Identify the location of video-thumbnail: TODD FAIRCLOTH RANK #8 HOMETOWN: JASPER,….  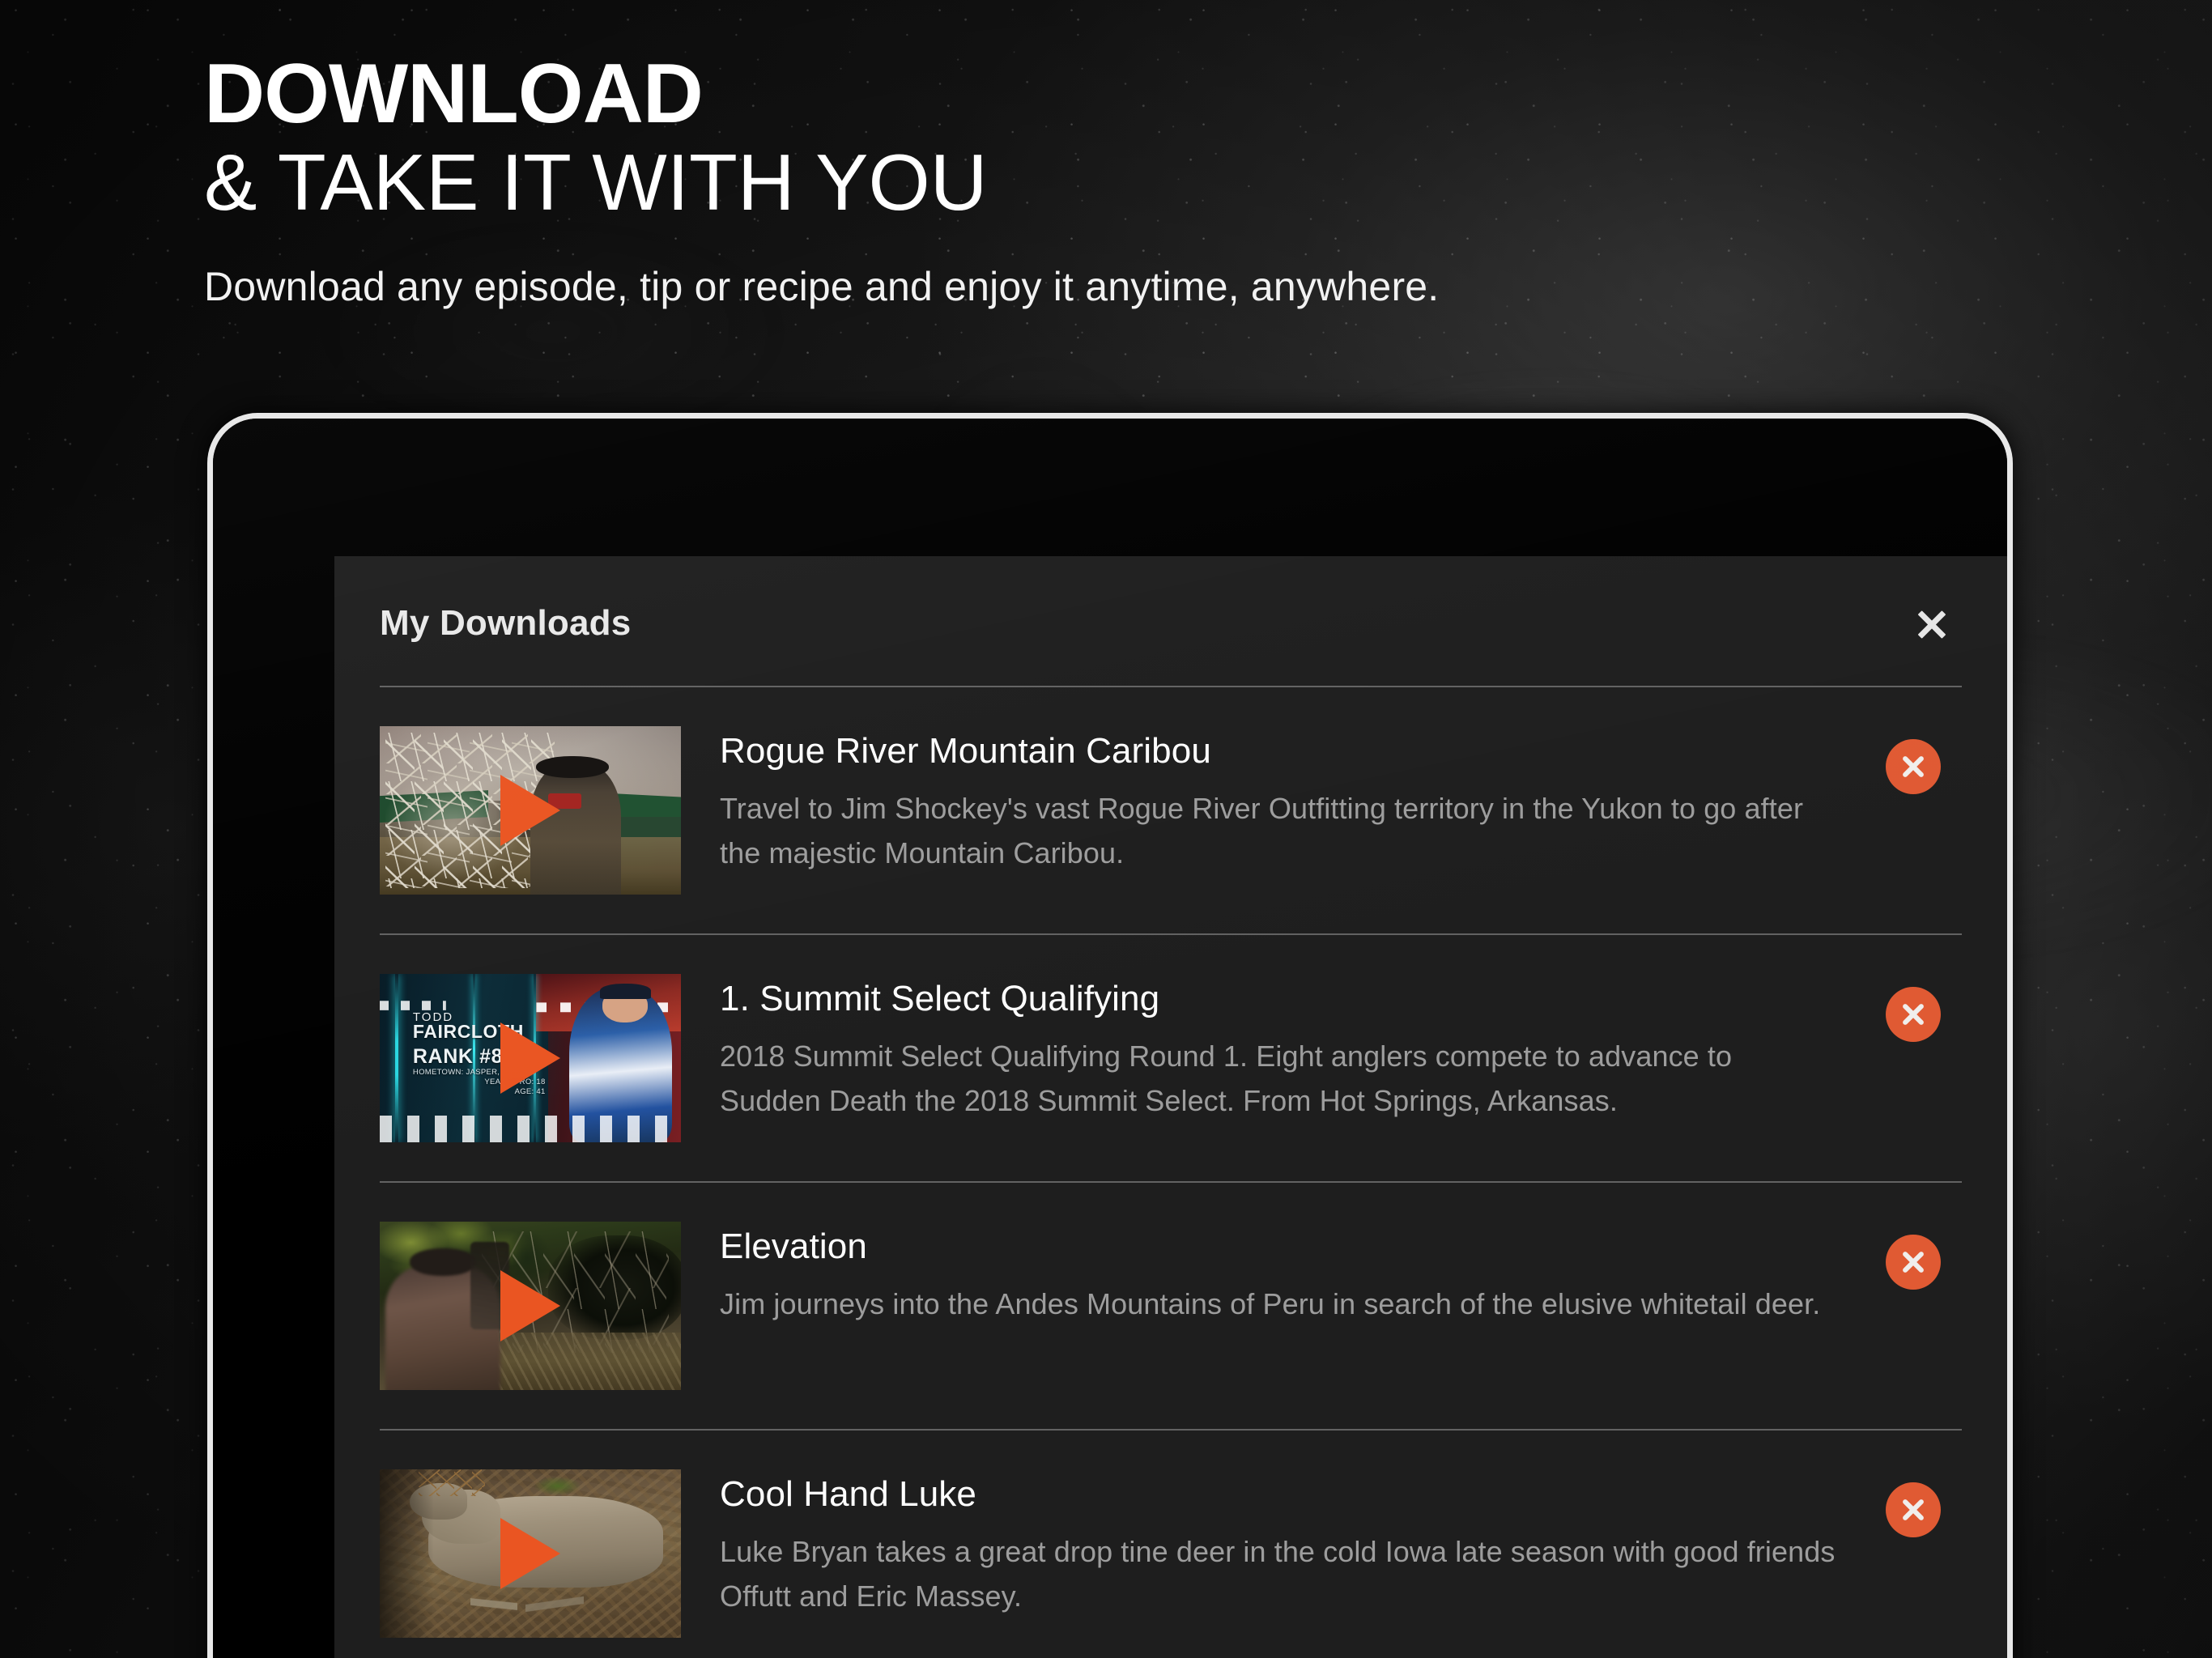
(531, 1058).